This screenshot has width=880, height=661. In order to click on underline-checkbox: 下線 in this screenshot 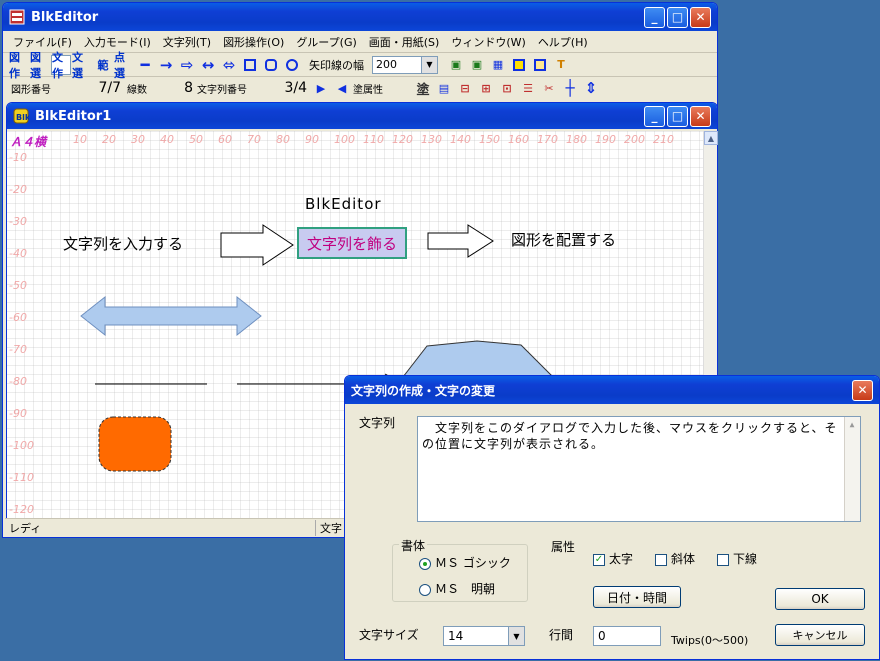, I will do `click(737, 558)`.